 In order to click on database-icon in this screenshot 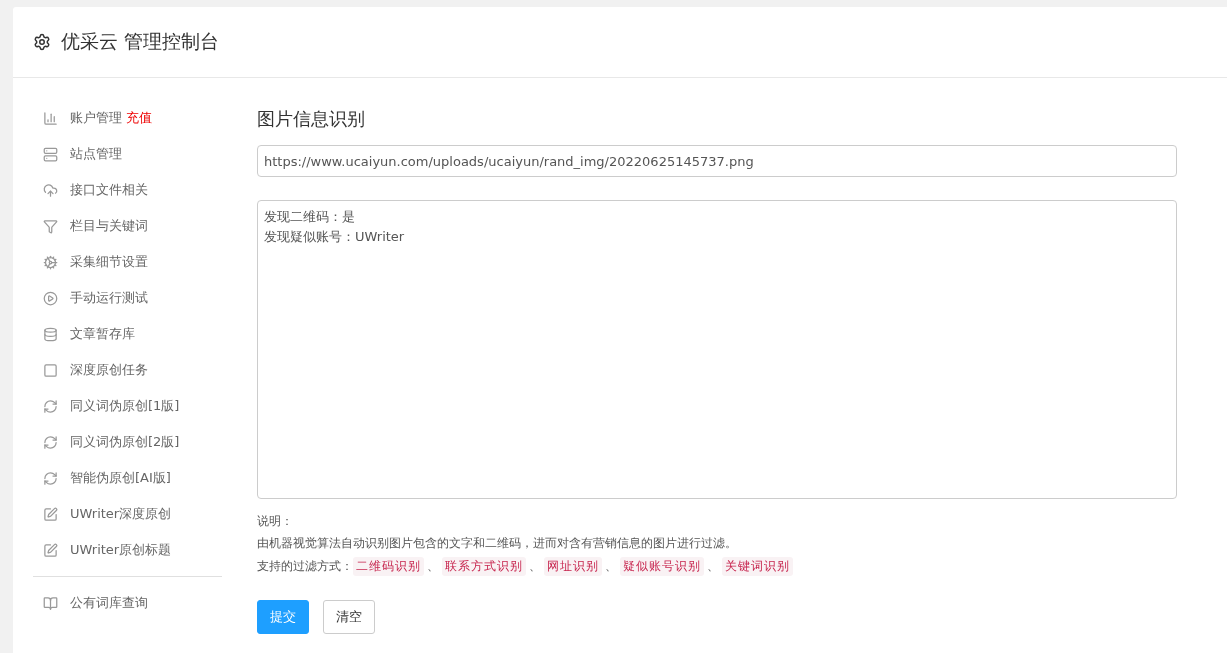, I will do `click(50, 334)`.